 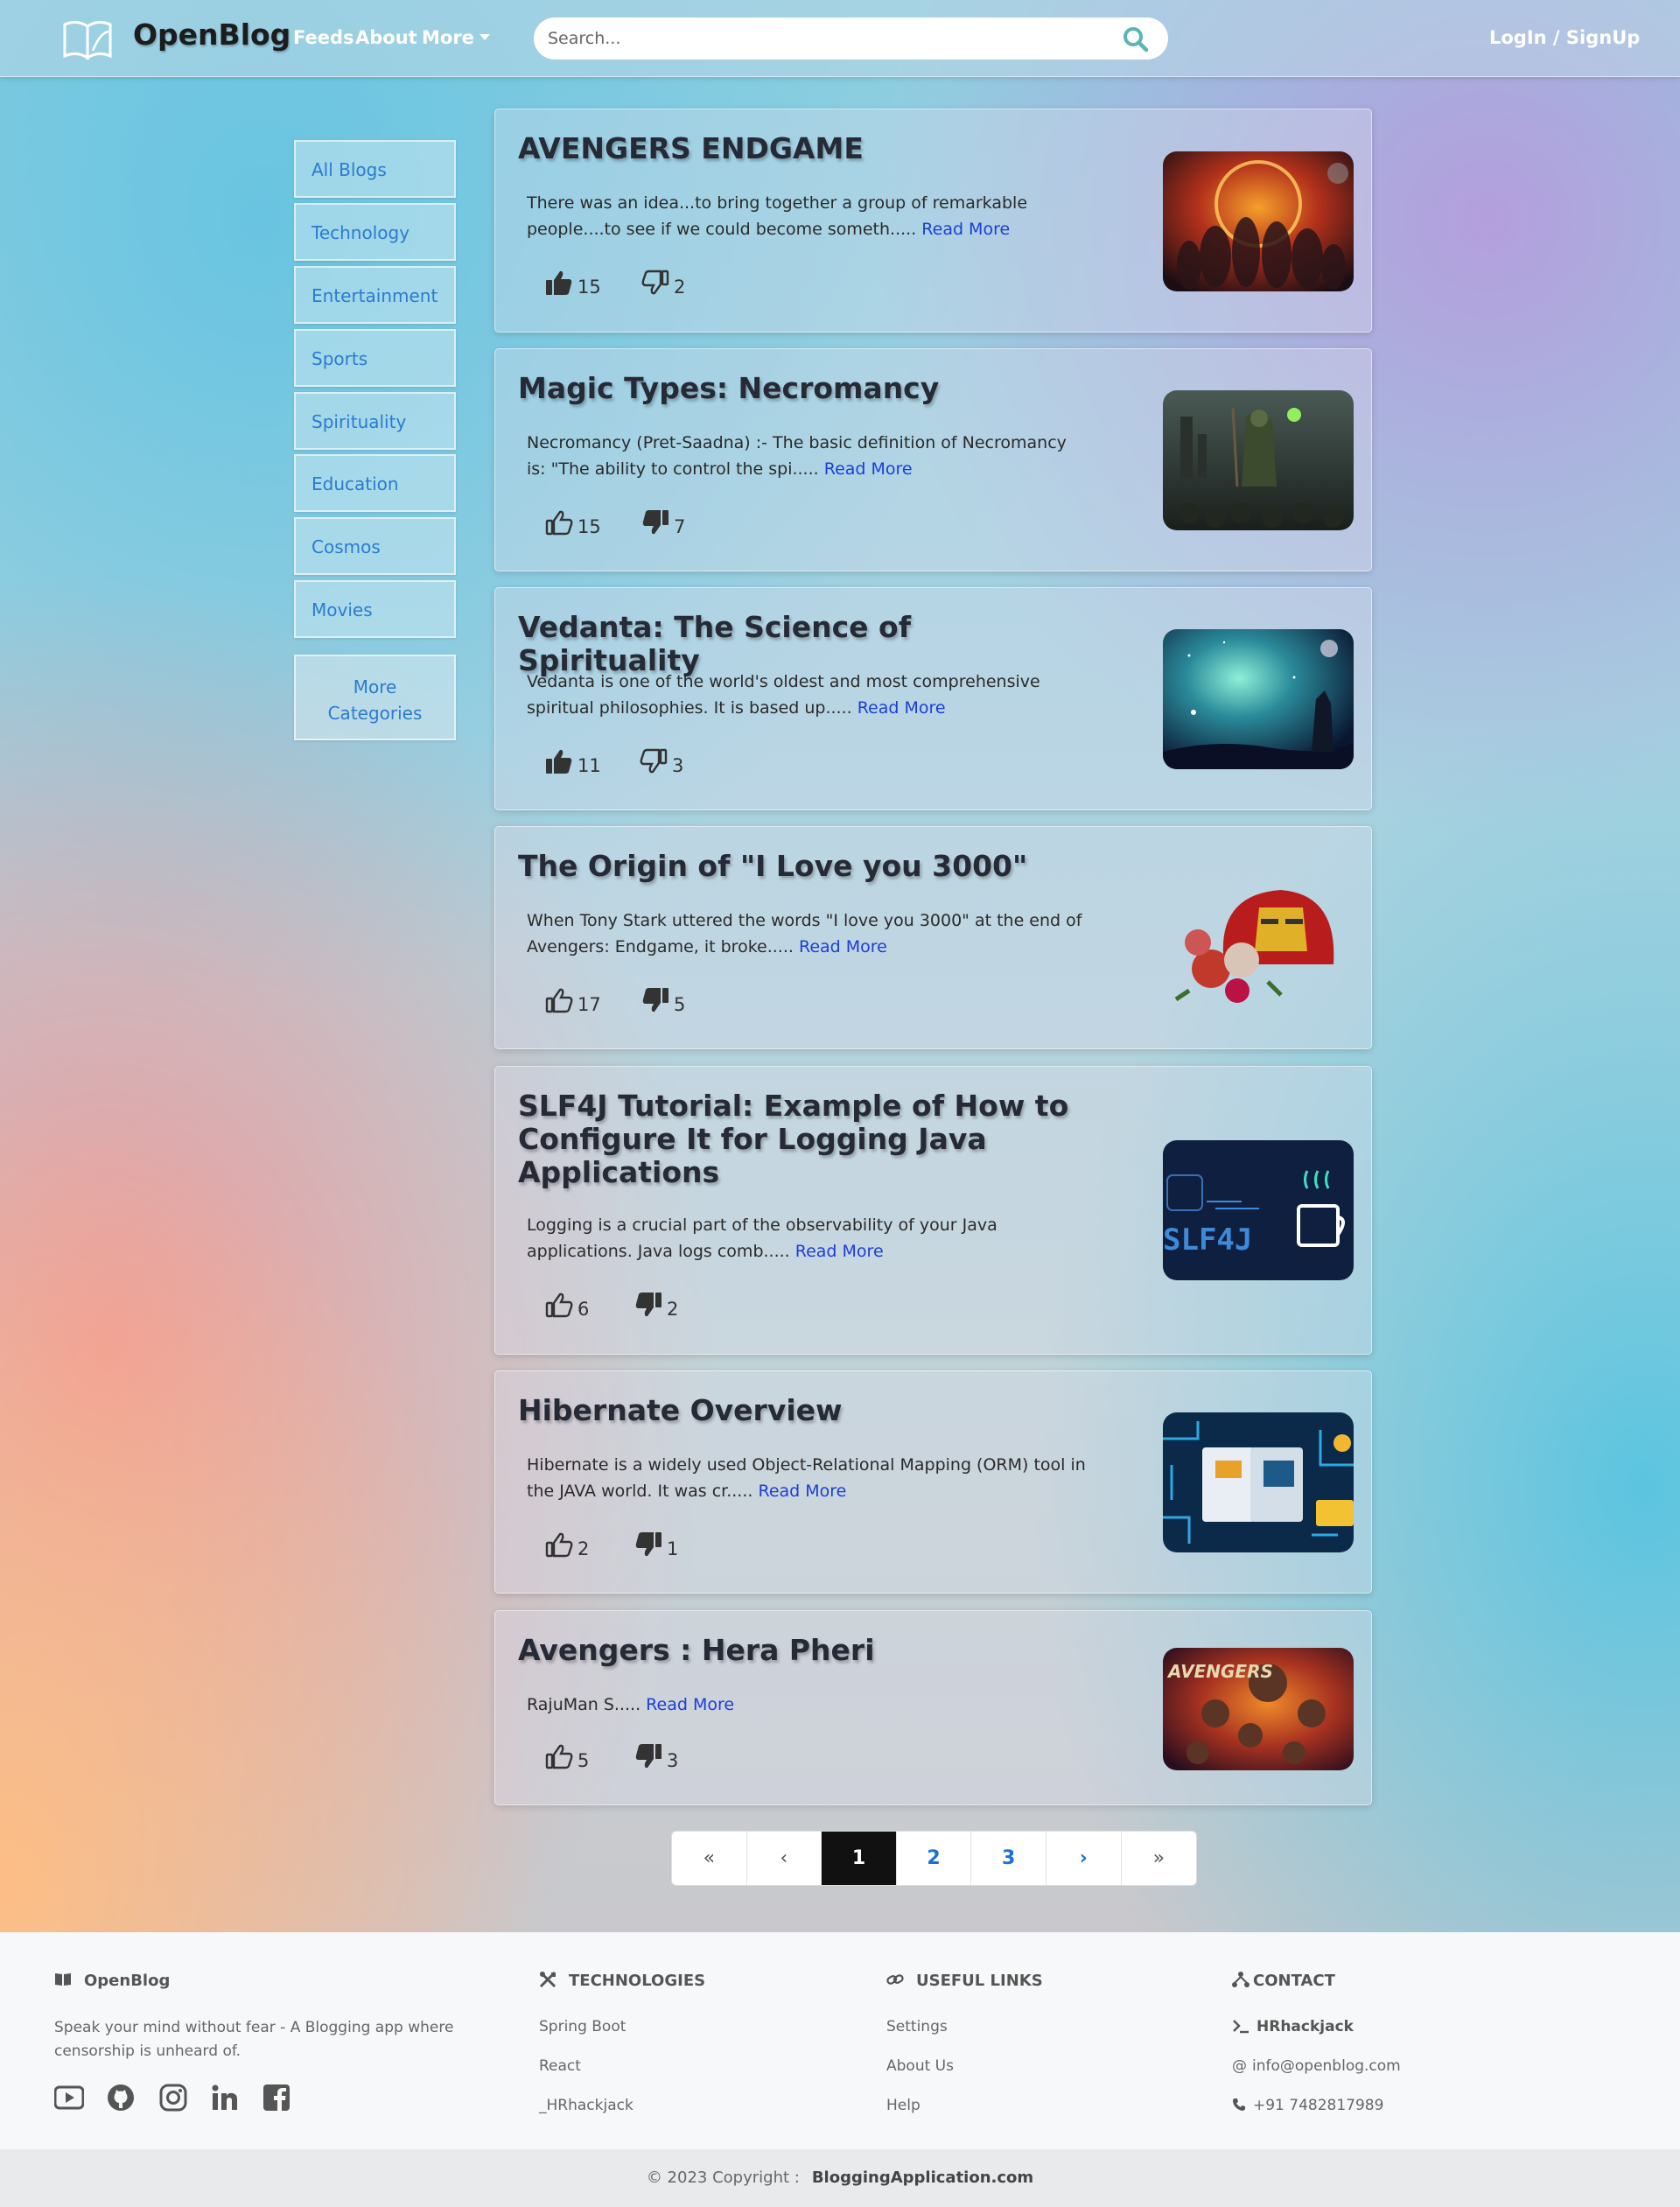 What do you see at coordinates (375, 483) in the screenshot?
I see `category-education: Education` at bounding box center [375, 483].